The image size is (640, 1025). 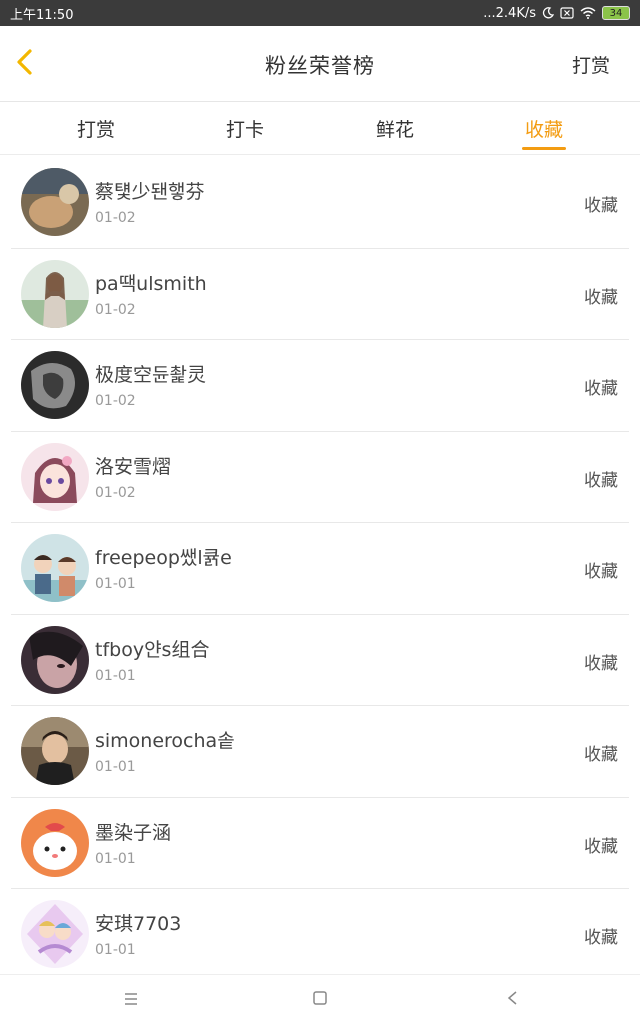 I want to click on fan-name: 极度空듄촱灵, so click(x=150, y=375).